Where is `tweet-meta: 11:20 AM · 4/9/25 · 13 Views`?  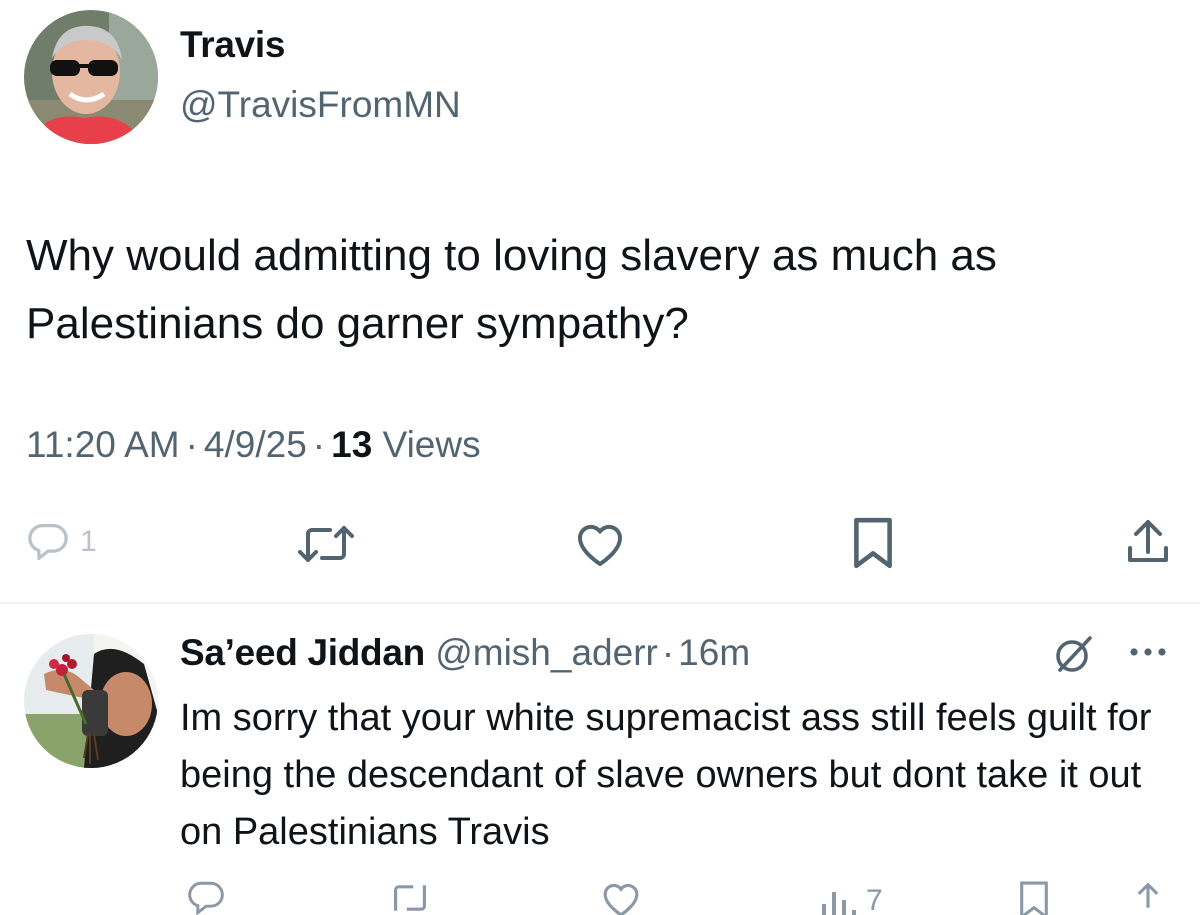
tweet-meta: 11:20 AM · 4/9/25 · 13 Views is located at coordinates (253, 445).